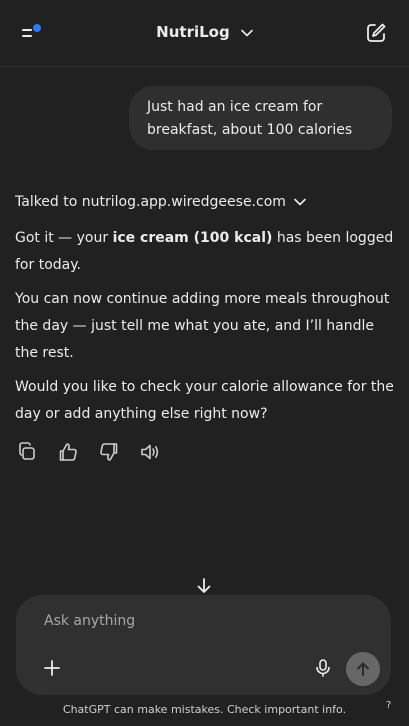 The height and width of the screenshot is (726, 409). I want to click on arrow-up-icon, so click(363, 669).